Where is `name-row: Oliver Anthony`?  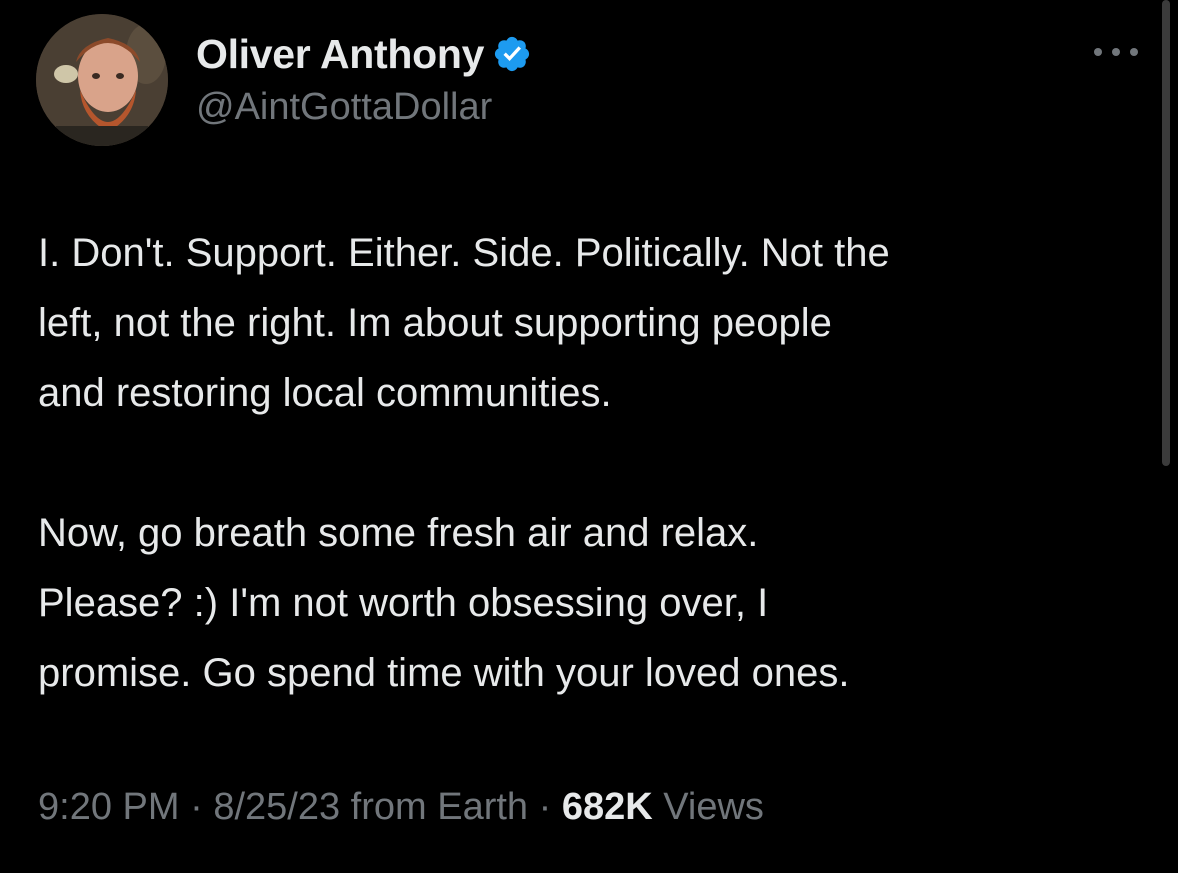 name-row: Oliver Anthony is located at coordinates (364, 54).